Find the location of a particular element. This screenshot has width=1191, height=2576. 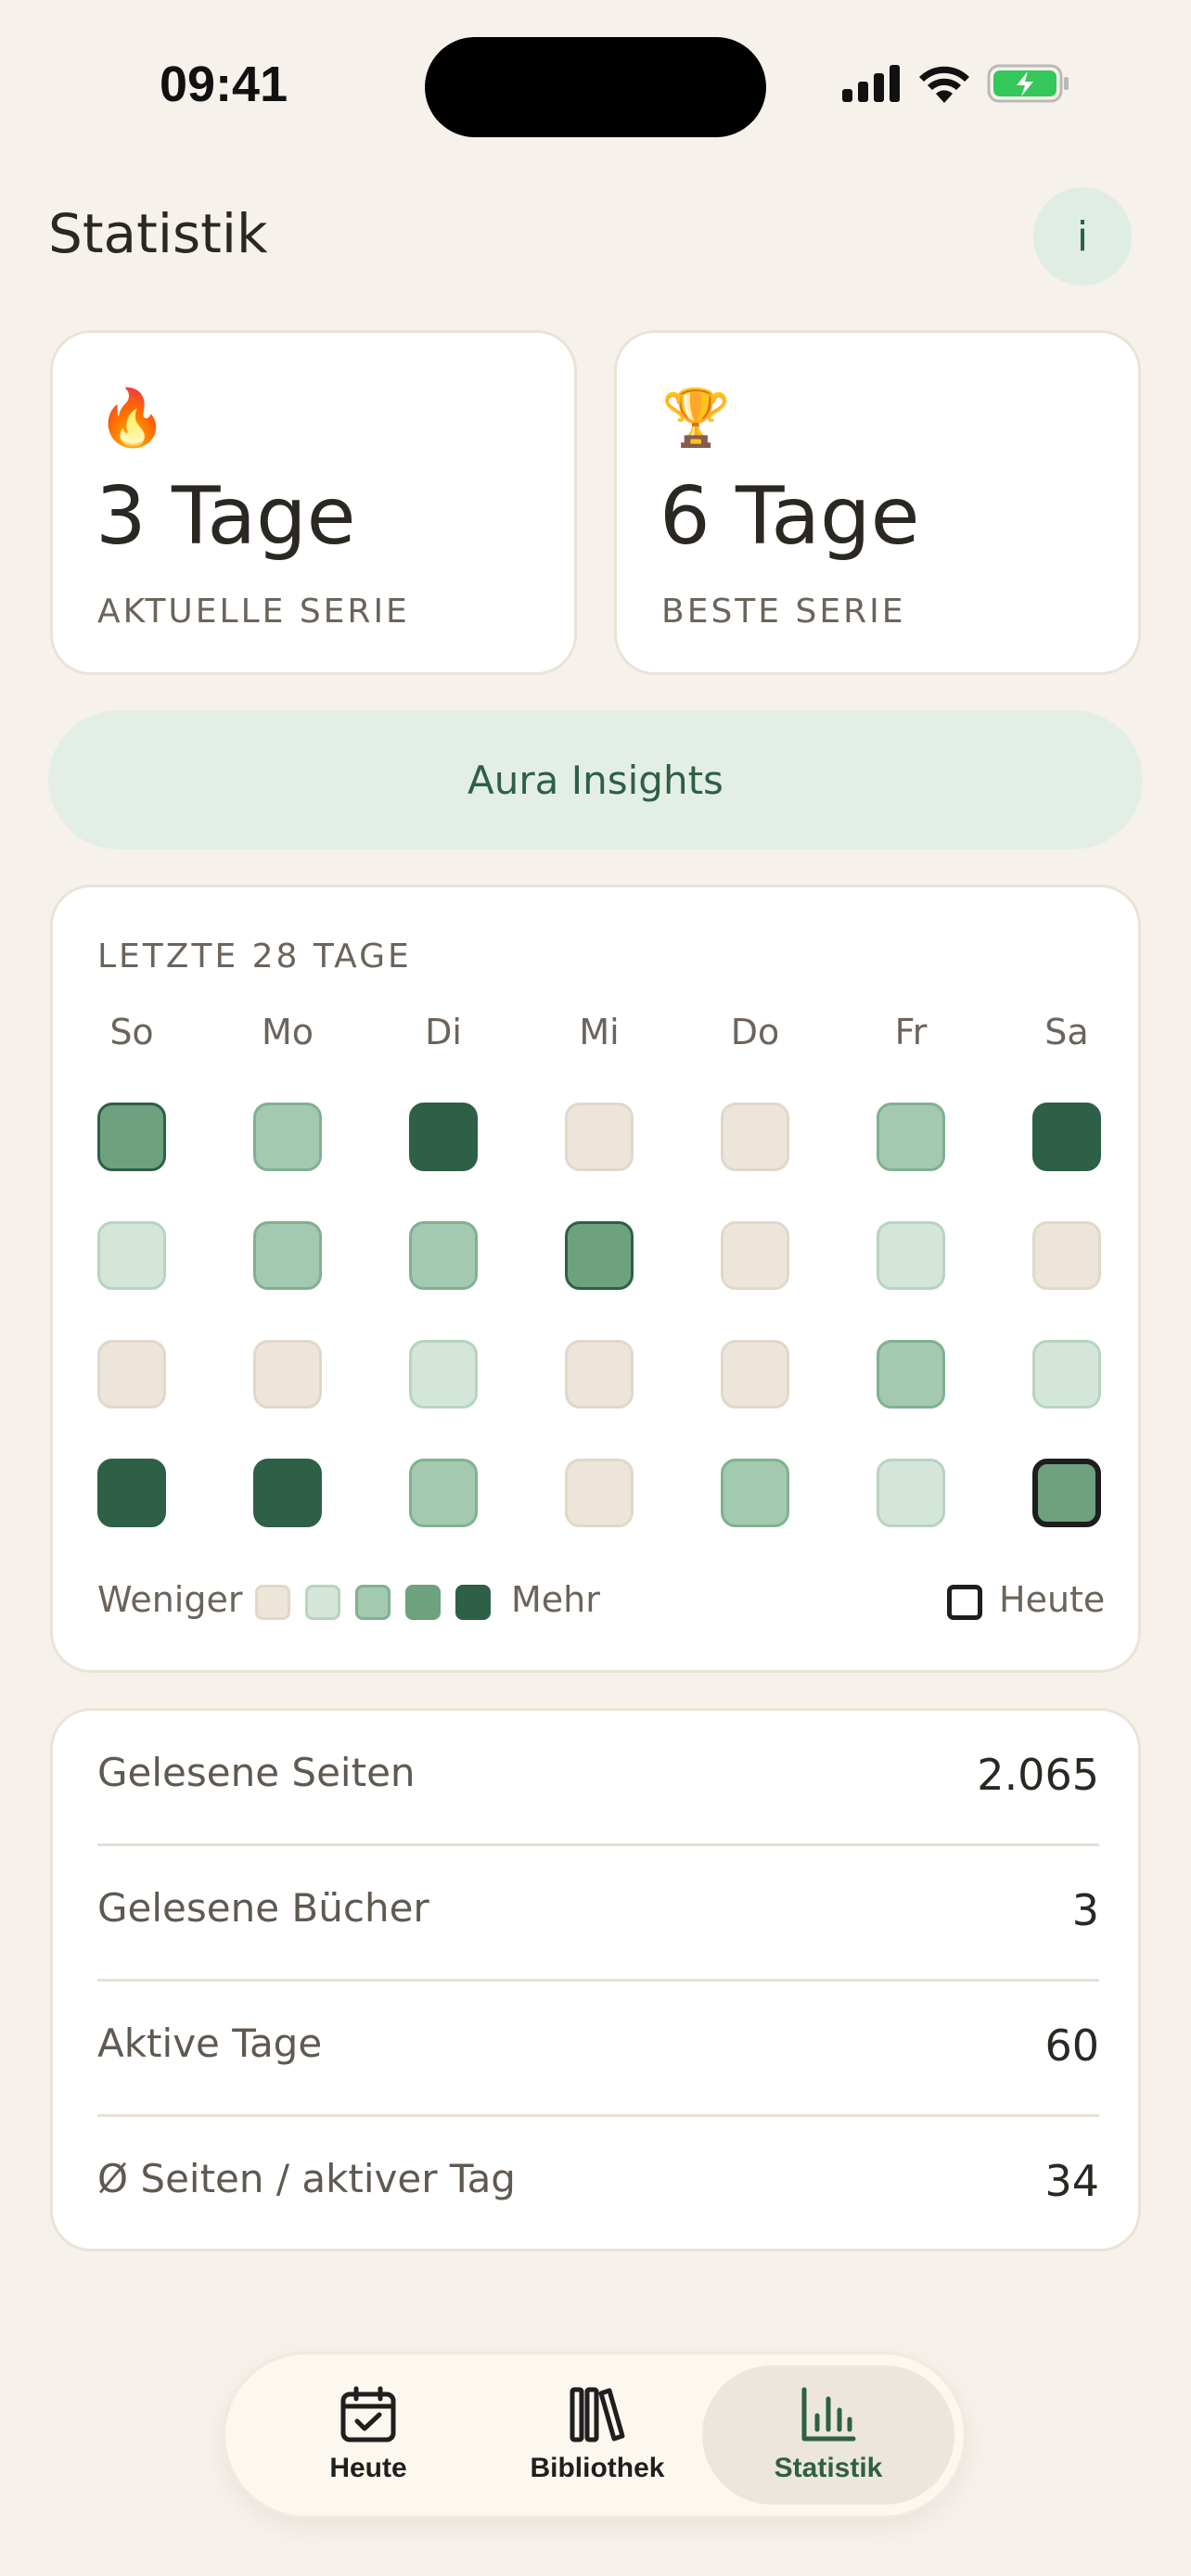

current-streak-value: 3 Tage is located at coordinates (226, 516).